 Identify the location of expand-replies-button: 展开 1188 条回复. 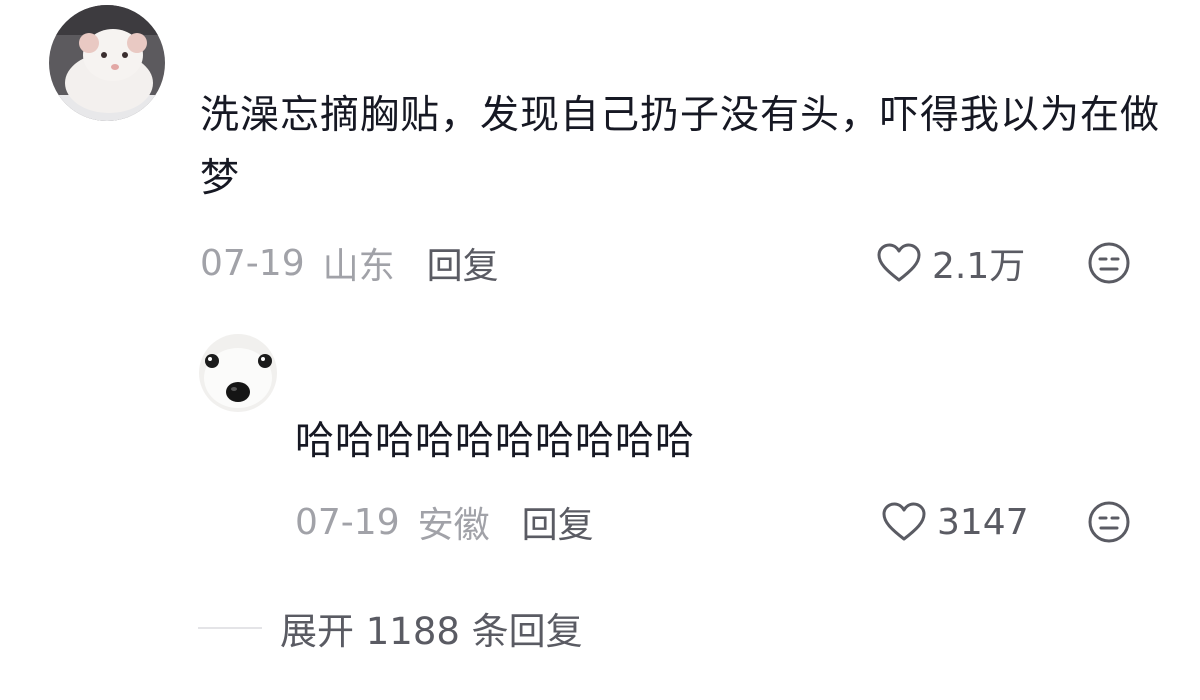
(390, 628).